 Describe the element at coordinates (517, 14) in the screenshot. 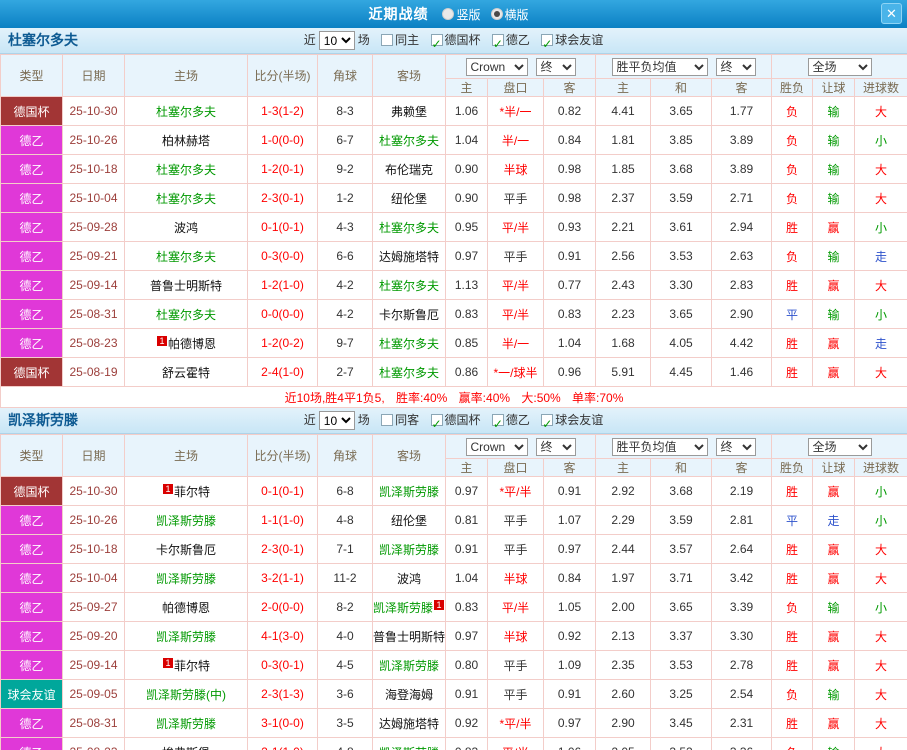

I see `layout-horizontal-label: 横版` at that location.